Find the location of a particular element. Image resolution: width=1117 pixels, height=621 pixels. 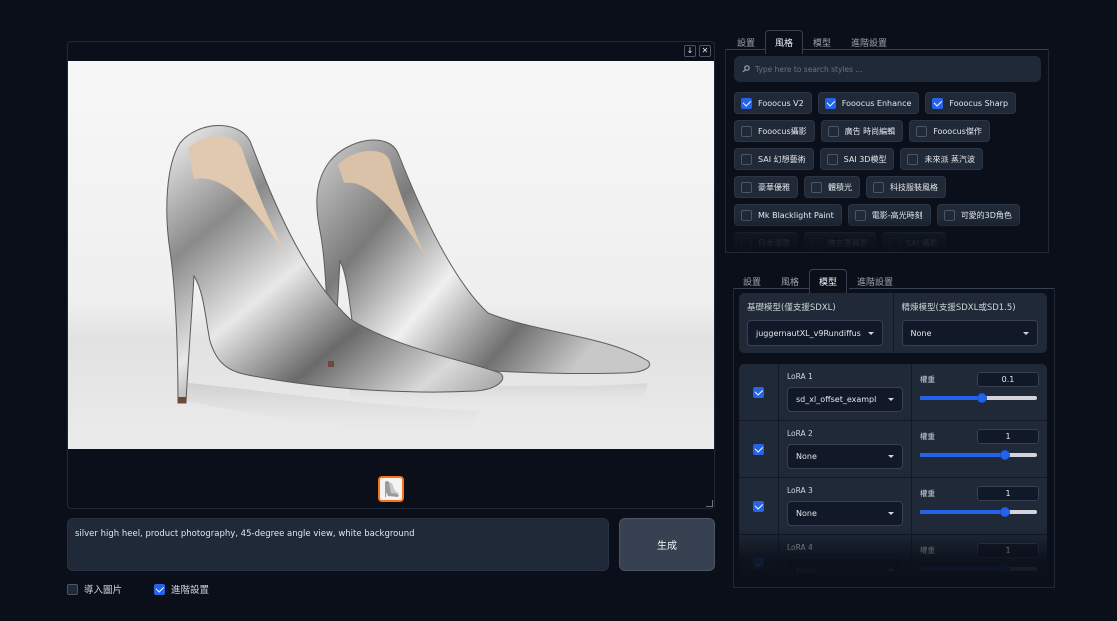

advanced-option: 進階設置 is located at coordinates (181, 589).